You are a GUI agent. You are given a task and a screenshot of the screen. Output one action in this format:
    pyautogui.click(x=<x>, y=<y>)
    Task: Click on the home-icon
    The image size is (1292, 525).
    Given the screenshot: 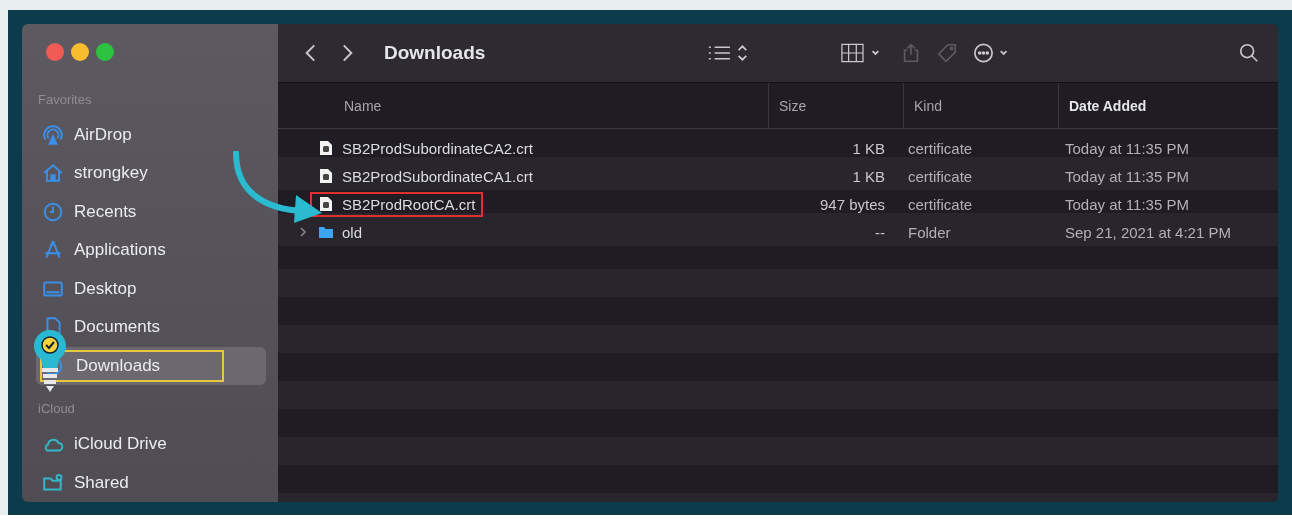 What is the action you would take?
    pyautogui.click(x=53, y=173)
    